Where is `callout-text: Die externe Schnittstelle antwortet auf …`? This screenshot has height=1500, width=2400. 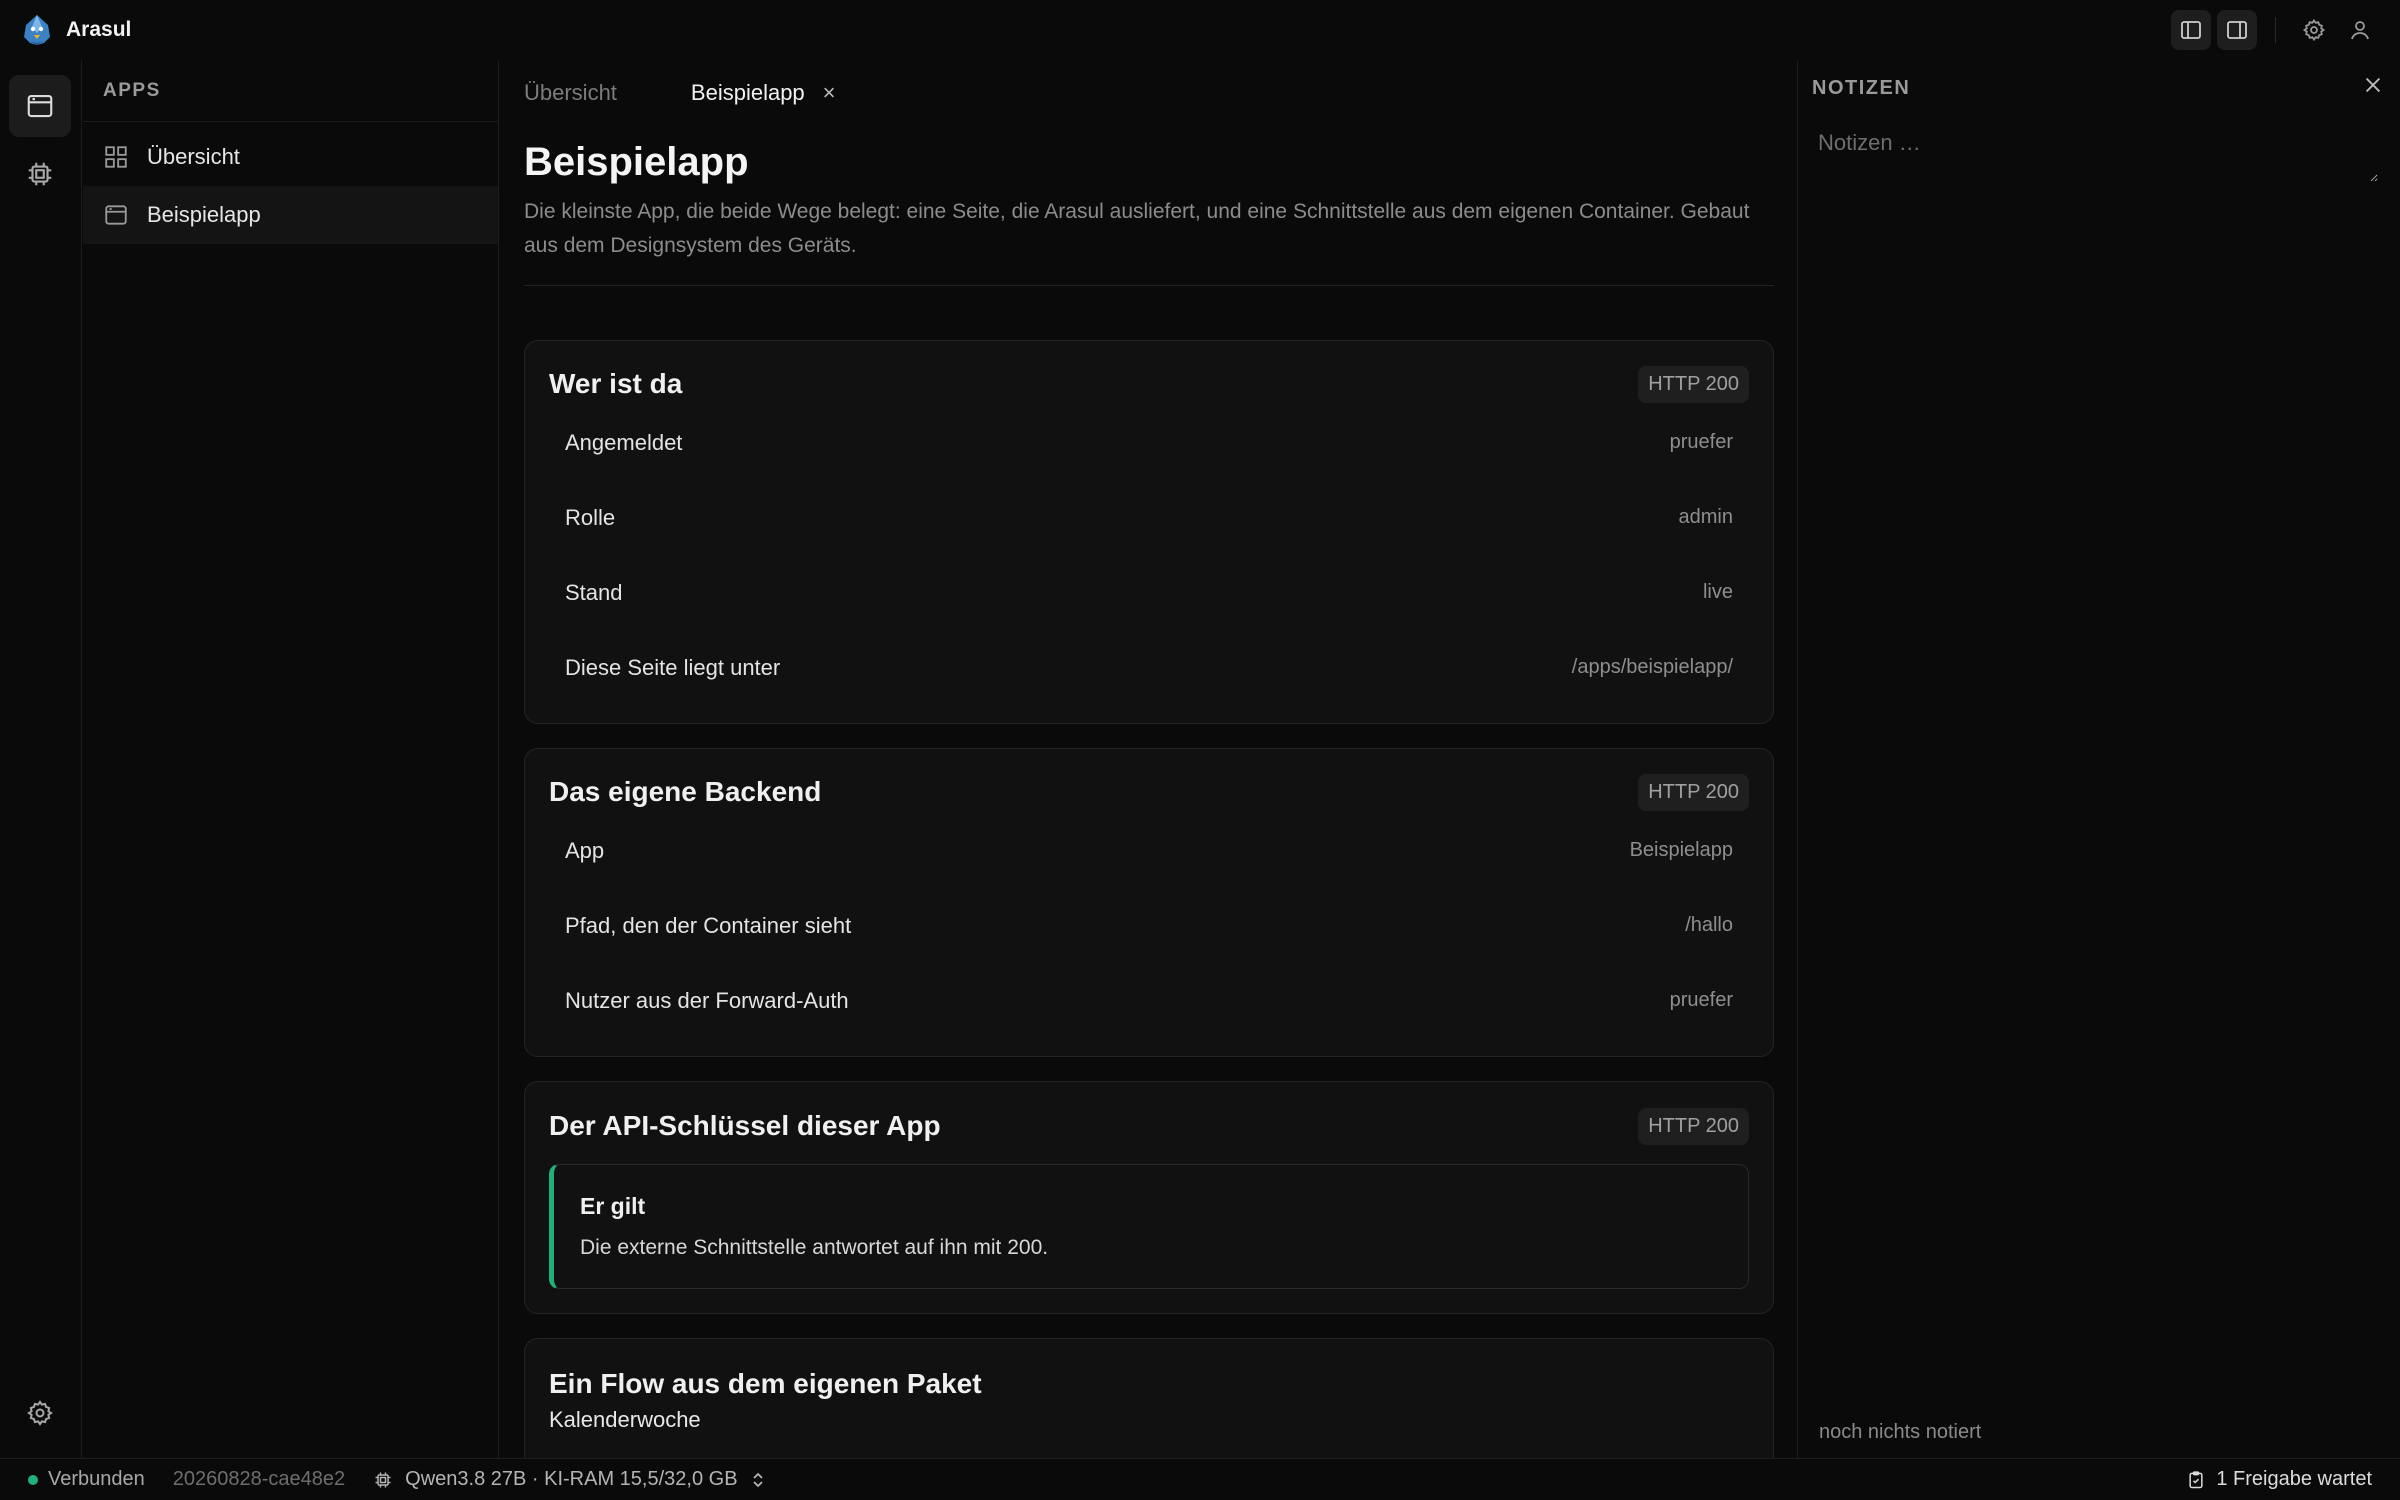 callout-text: Die externe Schnittstelle antwortet auf … is located at coordinates (814, 1247).